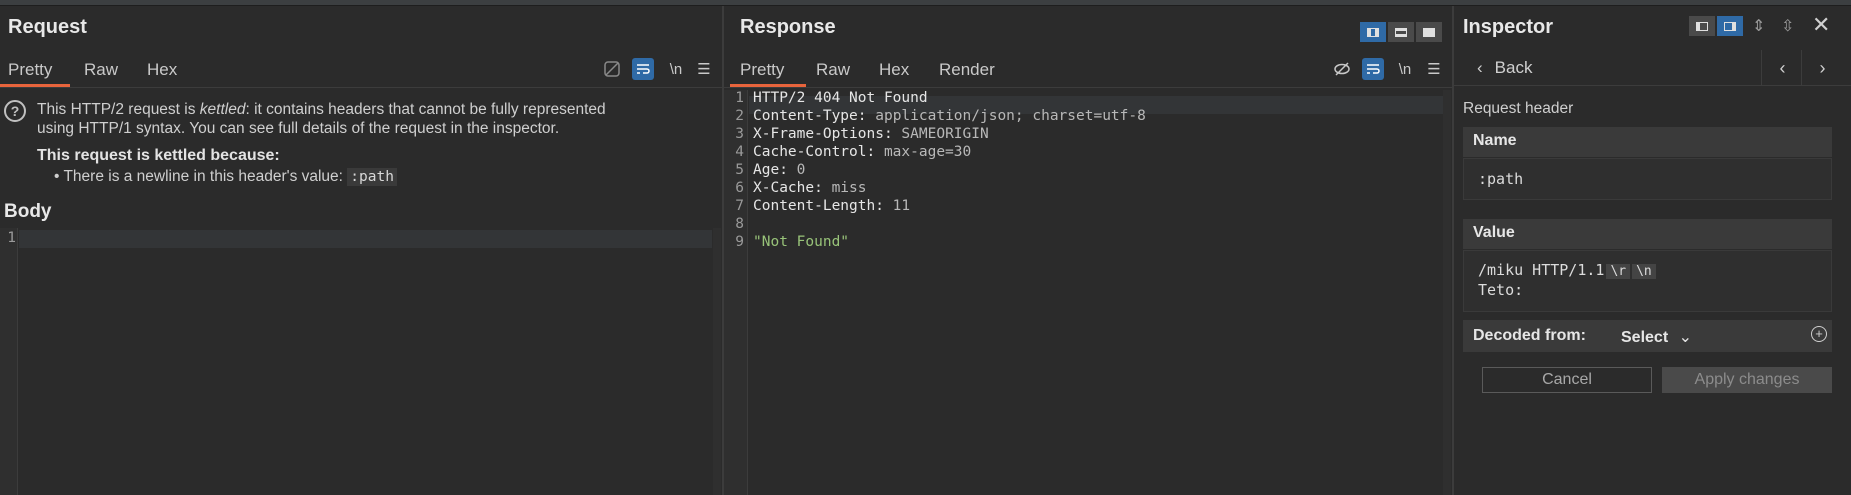 This screenshot has height=495, width=1851. What do you see at coordinates (739, 116) in the screenshot?
I see `line-number: 2` at bounding box center [739, 116].